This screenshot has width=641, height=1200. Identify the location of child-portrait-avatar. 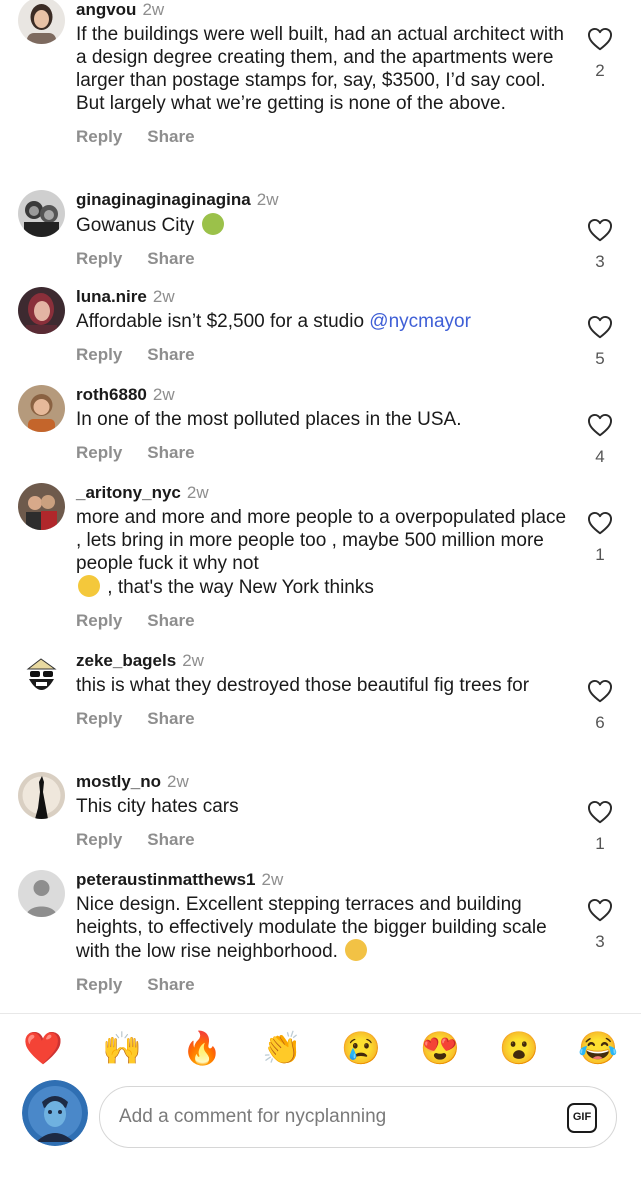
(41, 408).